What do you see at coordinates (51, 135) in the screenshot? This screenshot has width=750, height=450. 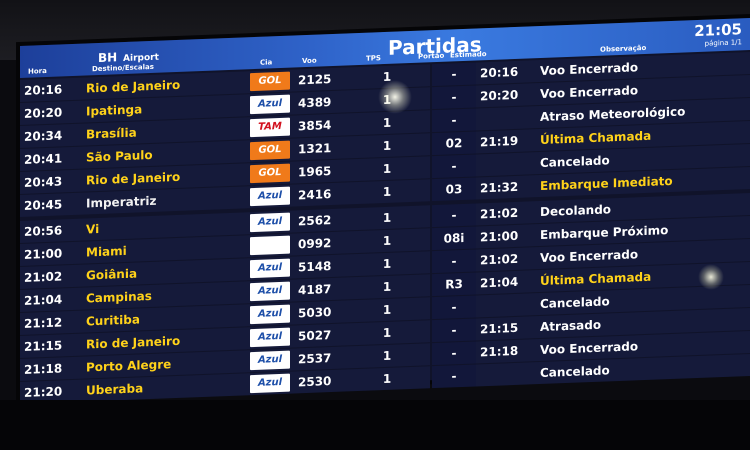 I see `flight-time: 20:34` at bounding box center [51, 135].